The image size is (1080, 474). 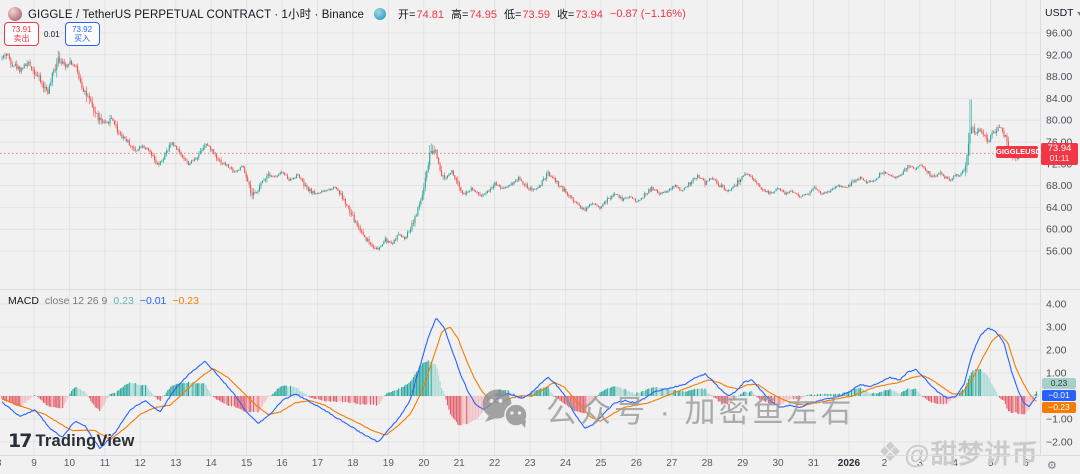 I want to click on close-label: 收=, so click(x=565, y=15).